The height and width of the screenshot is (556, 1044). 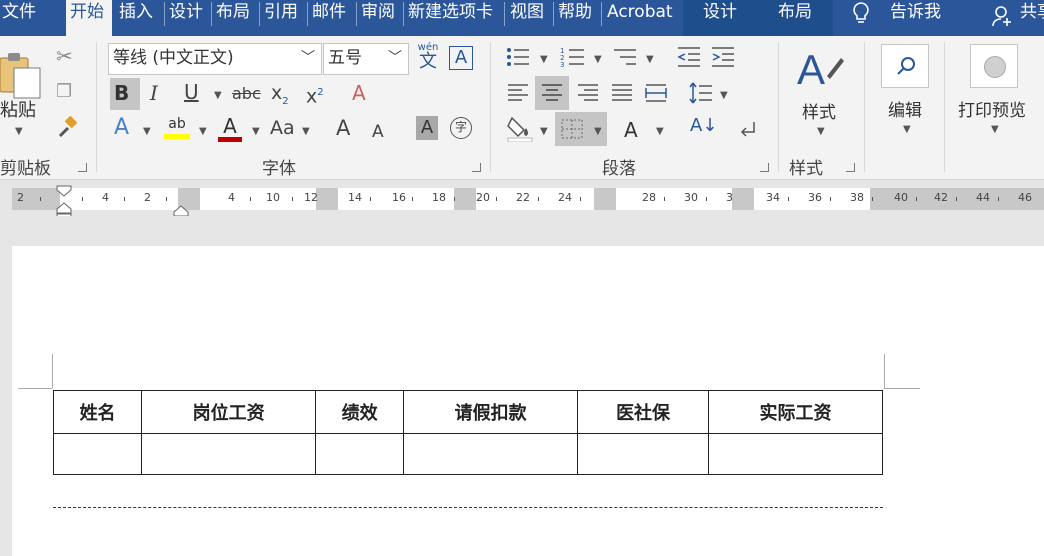 What do you see at coordinates (992, 108) in the screenshot?
I see `print-preview-button: 打印预览` at bounding box center [992, 108].